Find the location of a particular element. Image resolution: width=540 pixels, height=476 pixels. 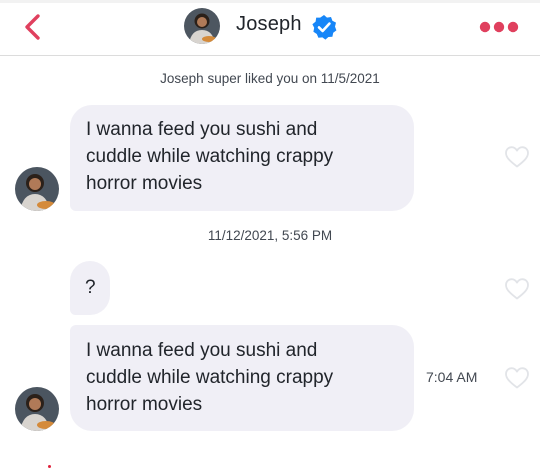

chat-header: Joseph is located at coordinates (270, 28).